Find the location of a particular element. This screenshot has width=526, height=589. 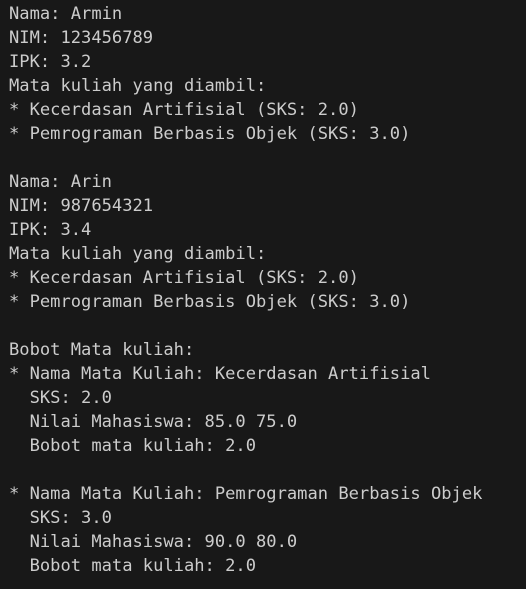

output-line: Bobot Mata kuliah: is located at coordinates (102, 350).